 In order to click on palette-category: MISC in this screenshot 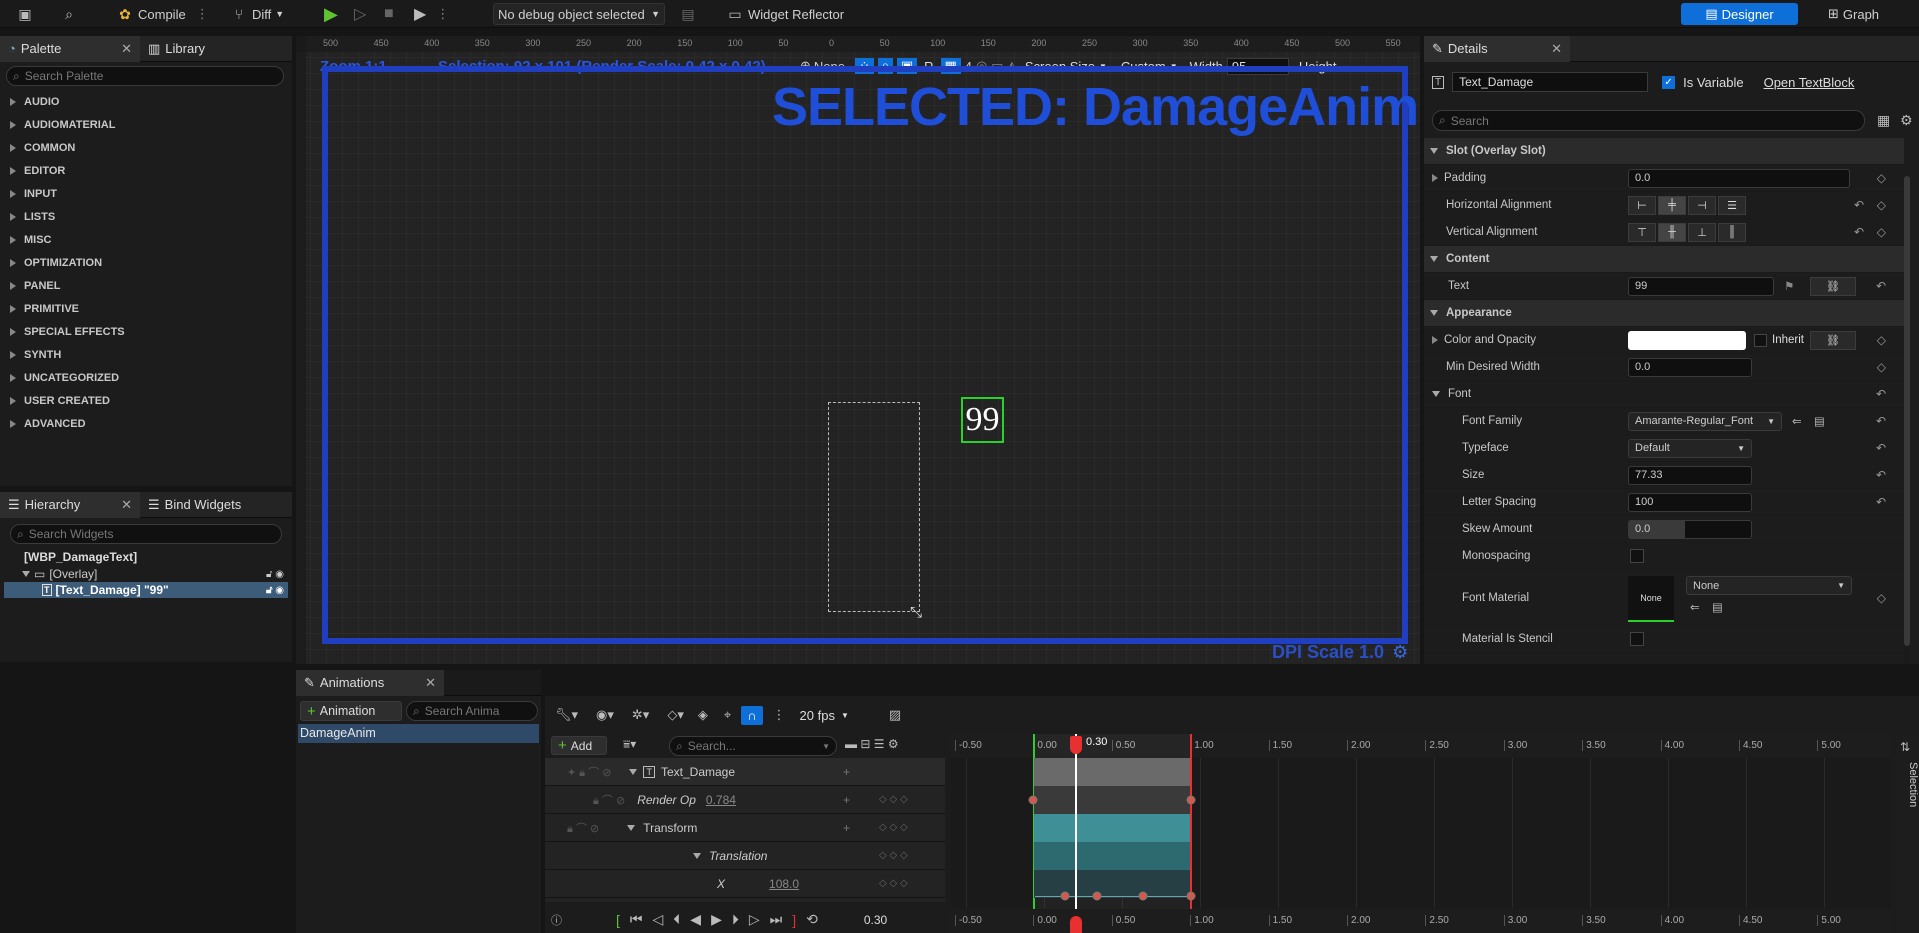, I will do `click(146, 239)`.